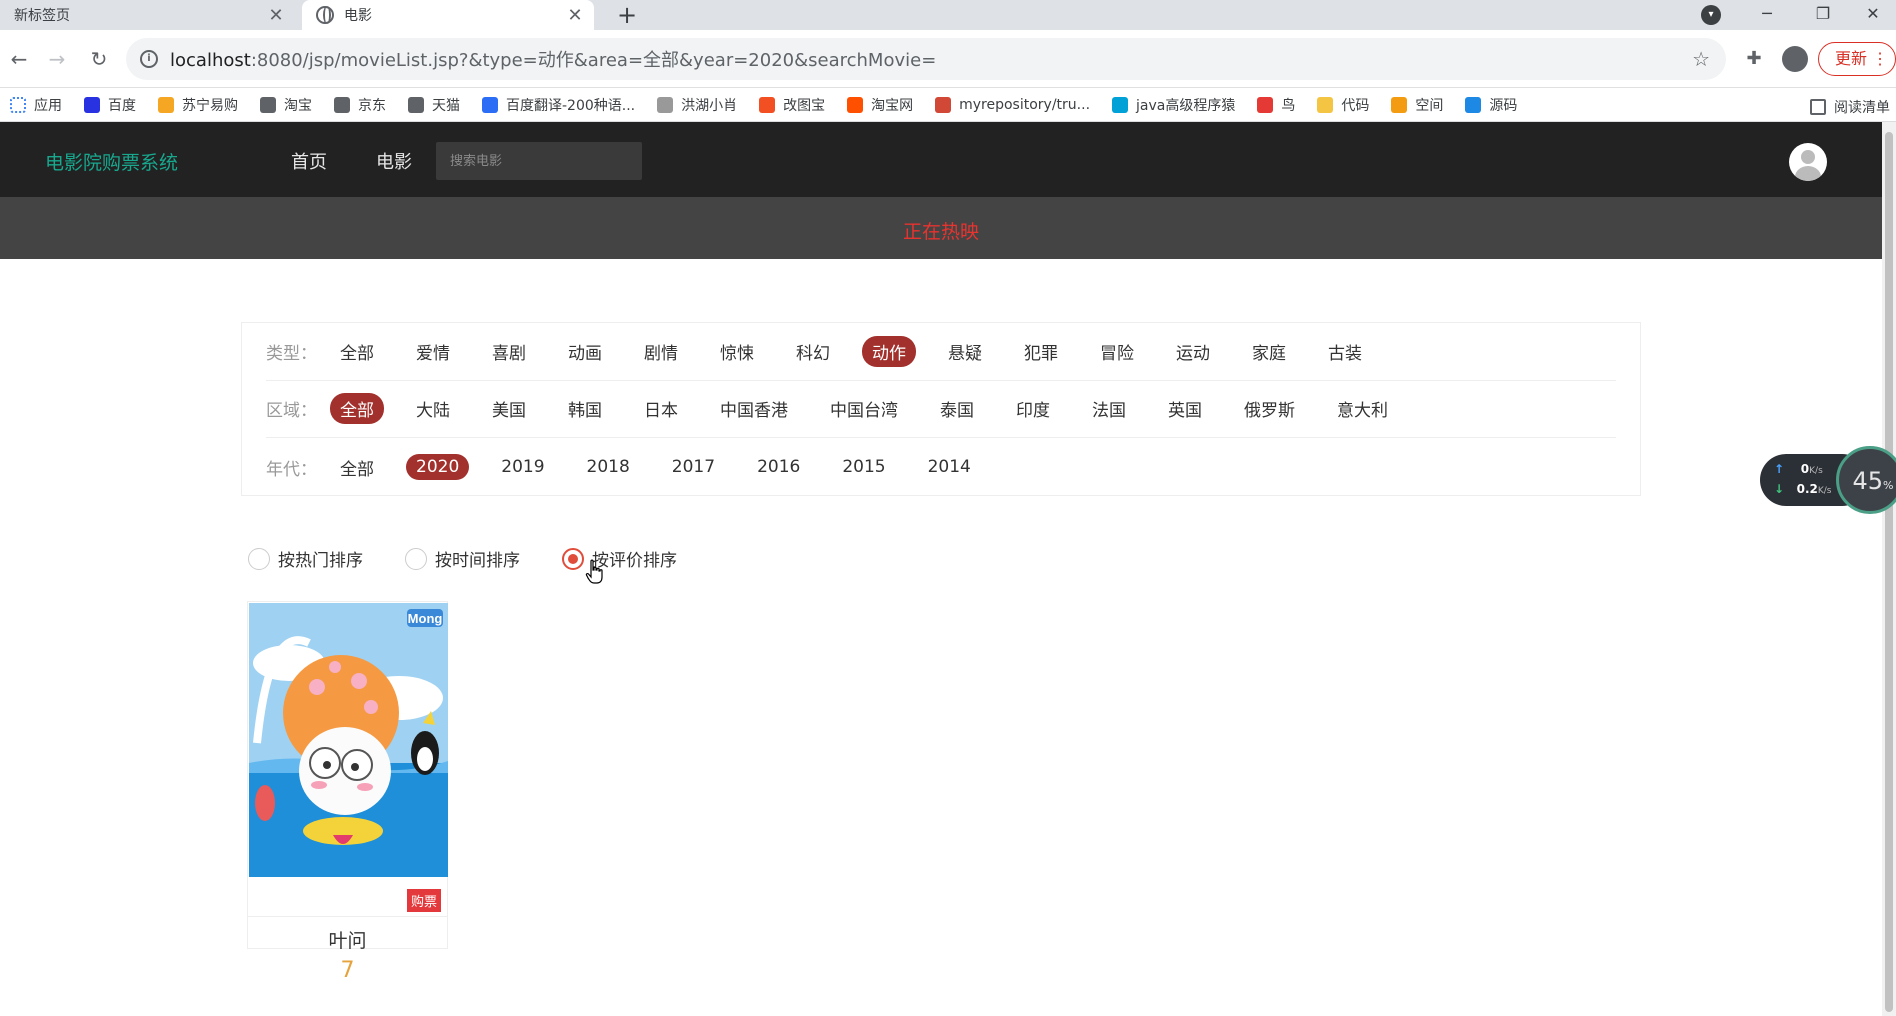 The image size is (1896, 1016). I want to click on filter-chip-type: 全部, so click(357, 351).